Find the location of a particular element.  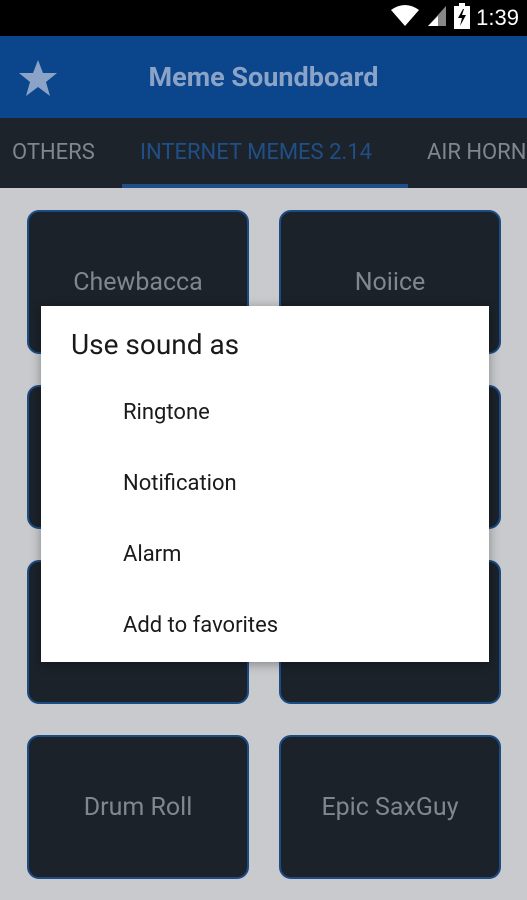

battery-icon is located at coordinates (462, 18).